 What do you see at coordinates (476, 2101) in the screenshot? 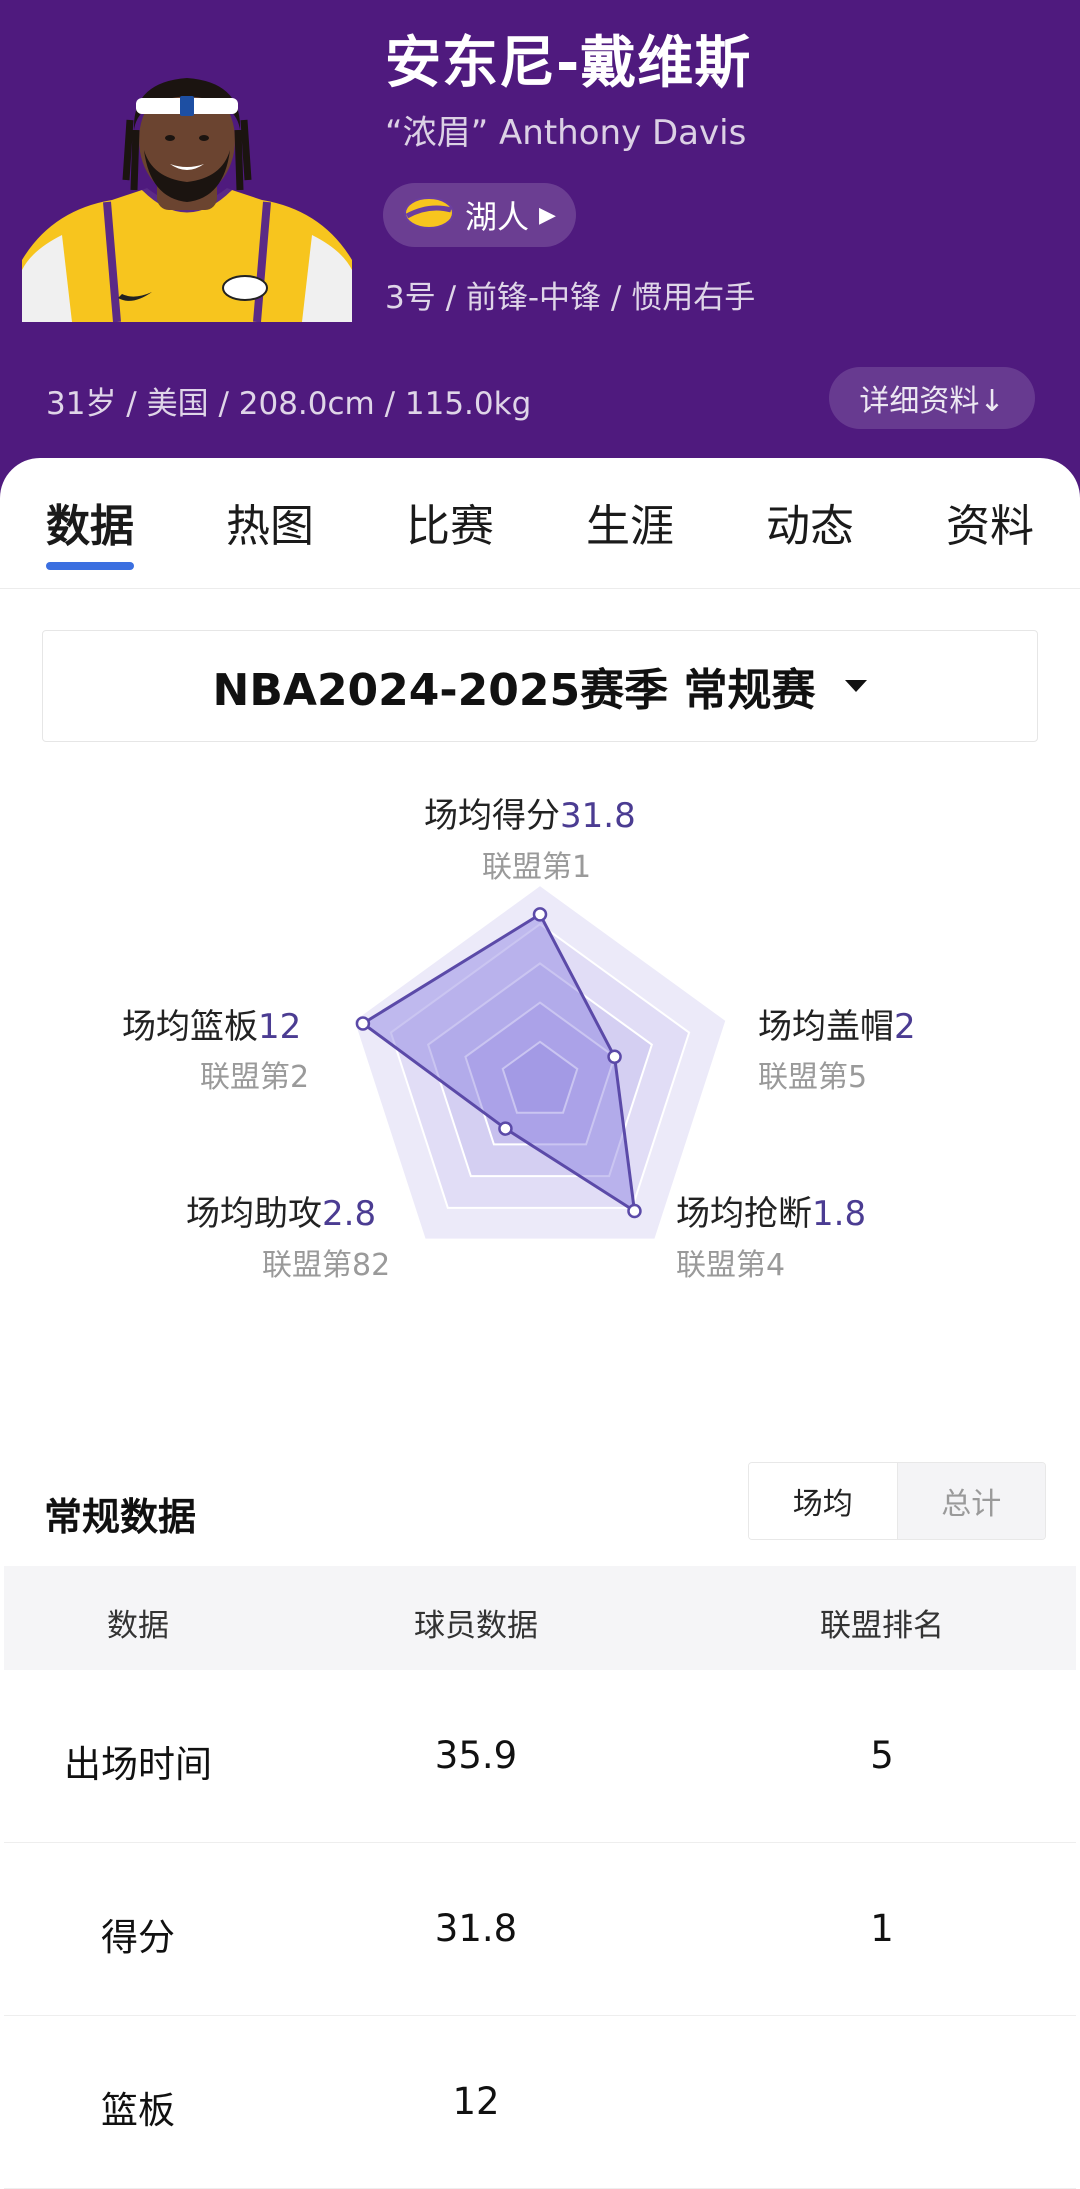
I see `row-stat-value: 12` at bounding box center [476, 2101].